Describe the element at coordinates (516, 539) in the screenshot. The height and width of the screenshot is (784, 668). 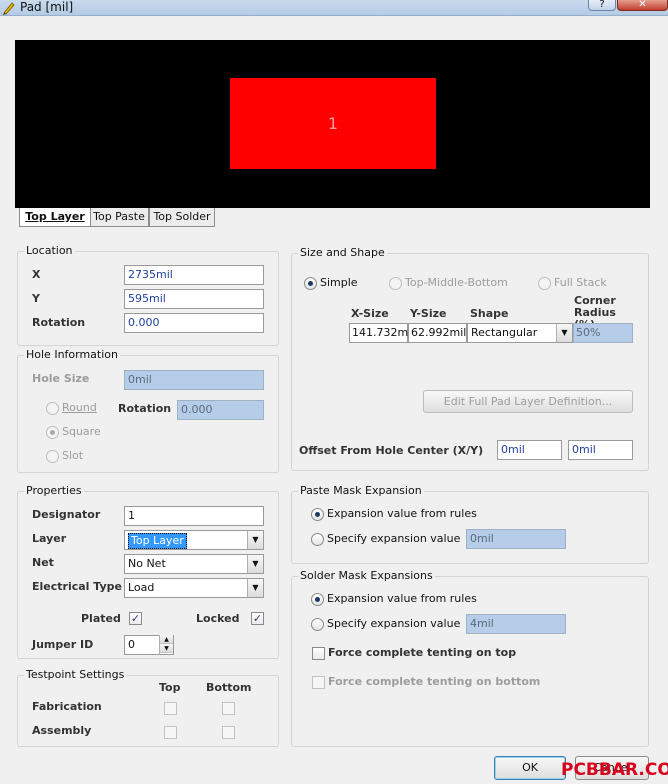
I see `paste-specify-input: 0mil` at that location.